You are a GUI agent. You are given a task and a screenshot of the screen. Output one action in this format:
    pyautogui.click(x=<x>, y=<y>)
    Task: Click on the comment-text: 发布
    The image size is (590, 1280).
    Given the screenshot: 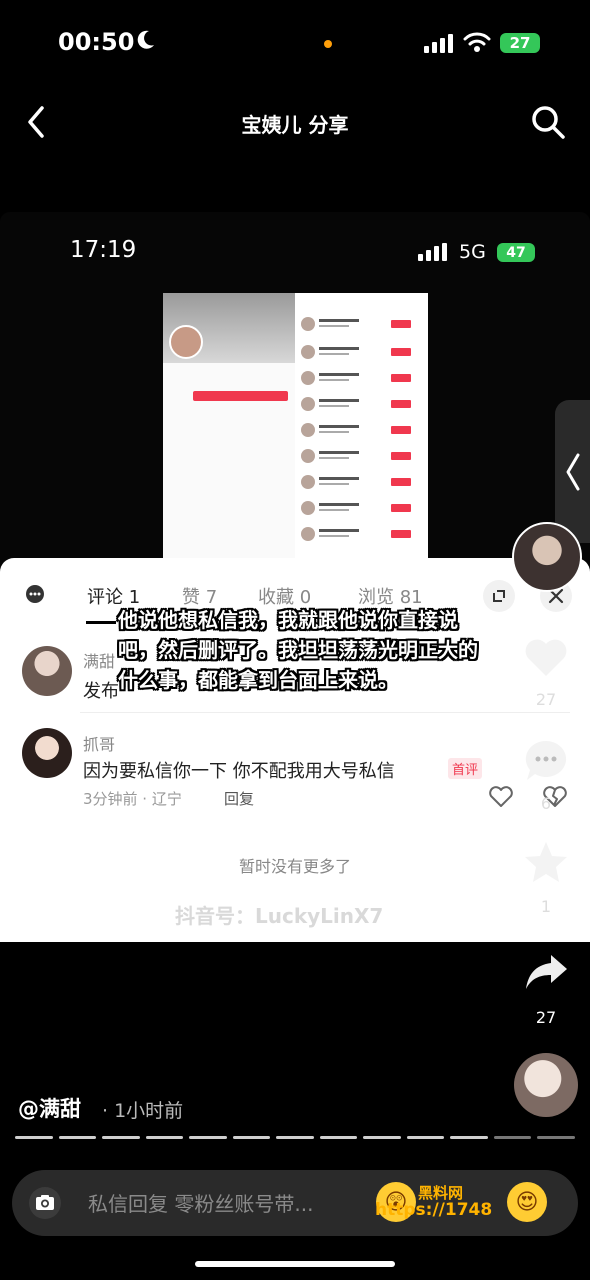 What is the action you would take?
    pyautogui.click(x=101, y=691)
    